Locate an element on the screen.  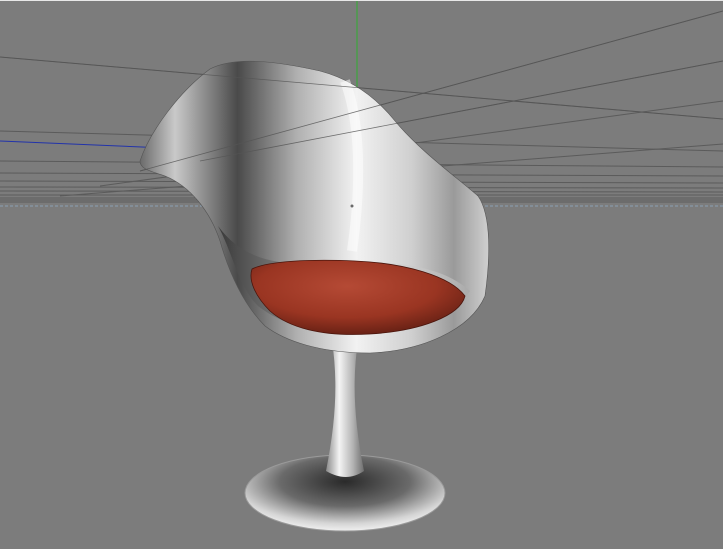
object-pivot-dot is located at coordinates (352, 206).